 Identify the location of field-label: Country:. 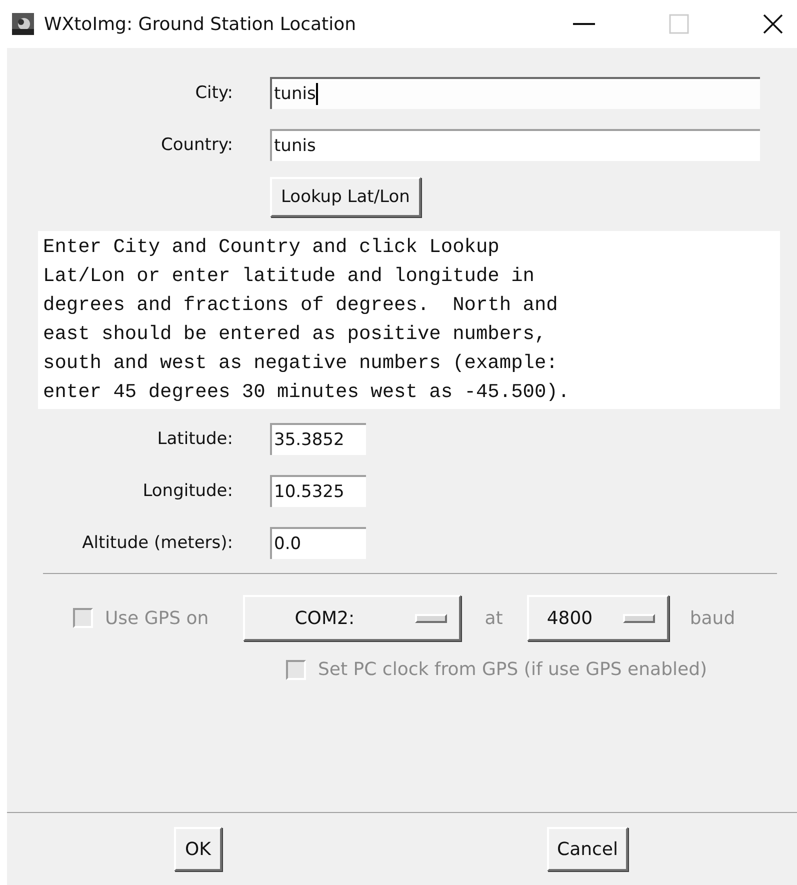
(196, 145).